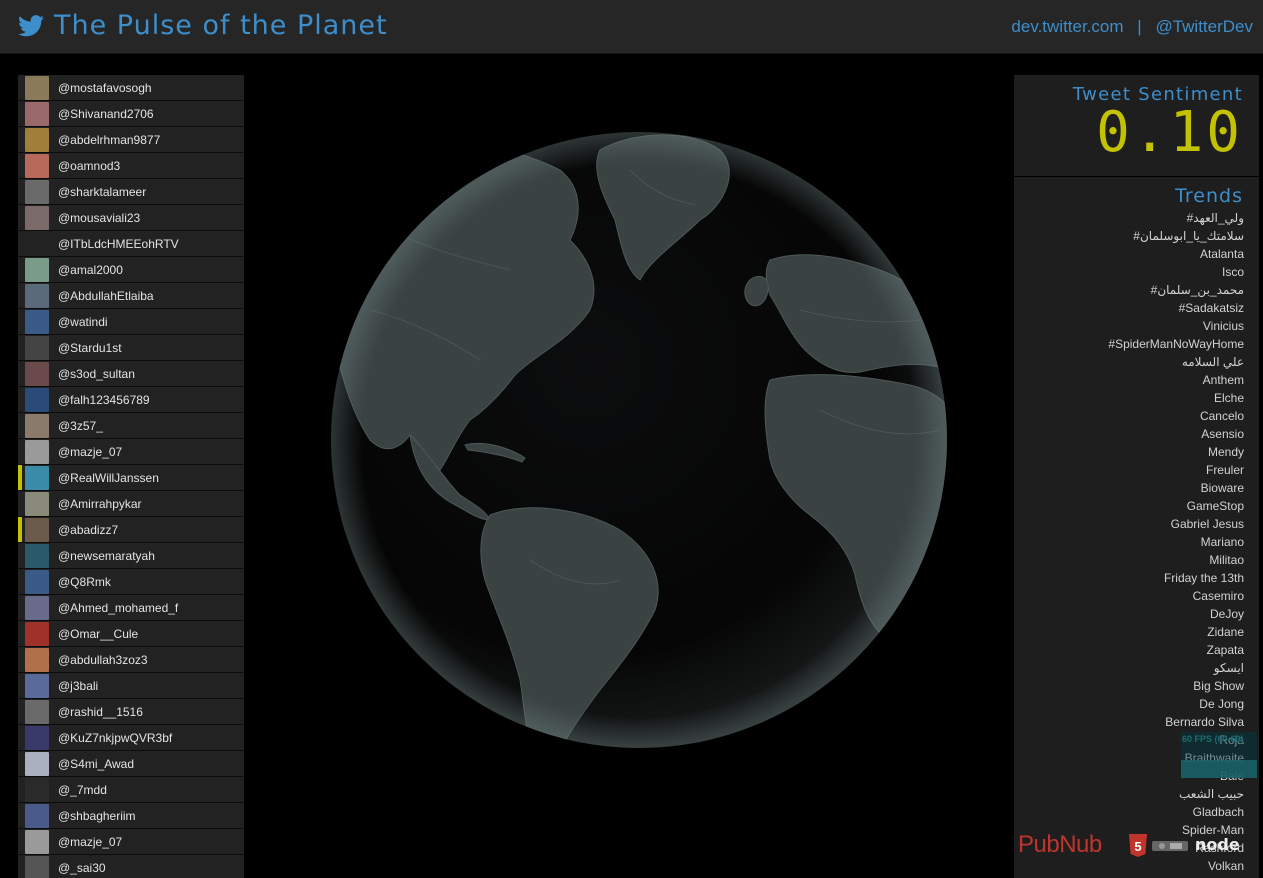  What do you see at coordinates (103, 660) in the screenshot?
I see `user-handle: @abdullah3zoz3` at bounding box center [103, 660].